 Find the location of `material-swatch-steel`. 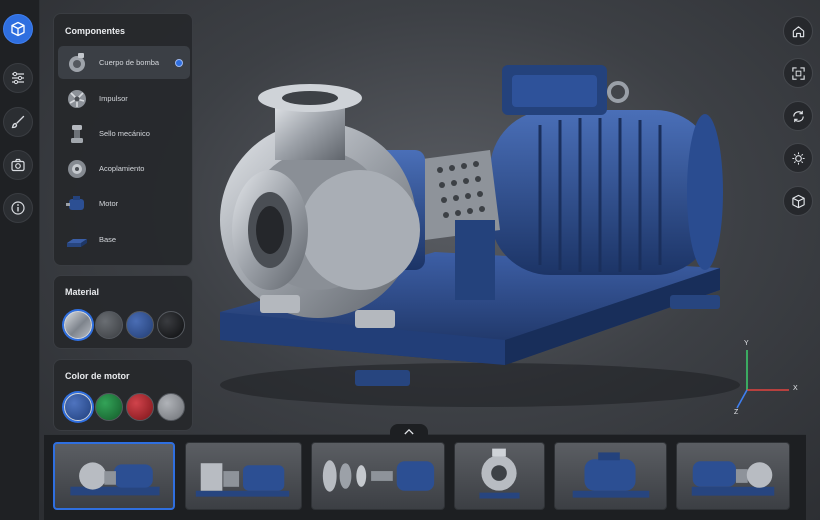

material-swatch-steel is located at coordinates (78, 325).